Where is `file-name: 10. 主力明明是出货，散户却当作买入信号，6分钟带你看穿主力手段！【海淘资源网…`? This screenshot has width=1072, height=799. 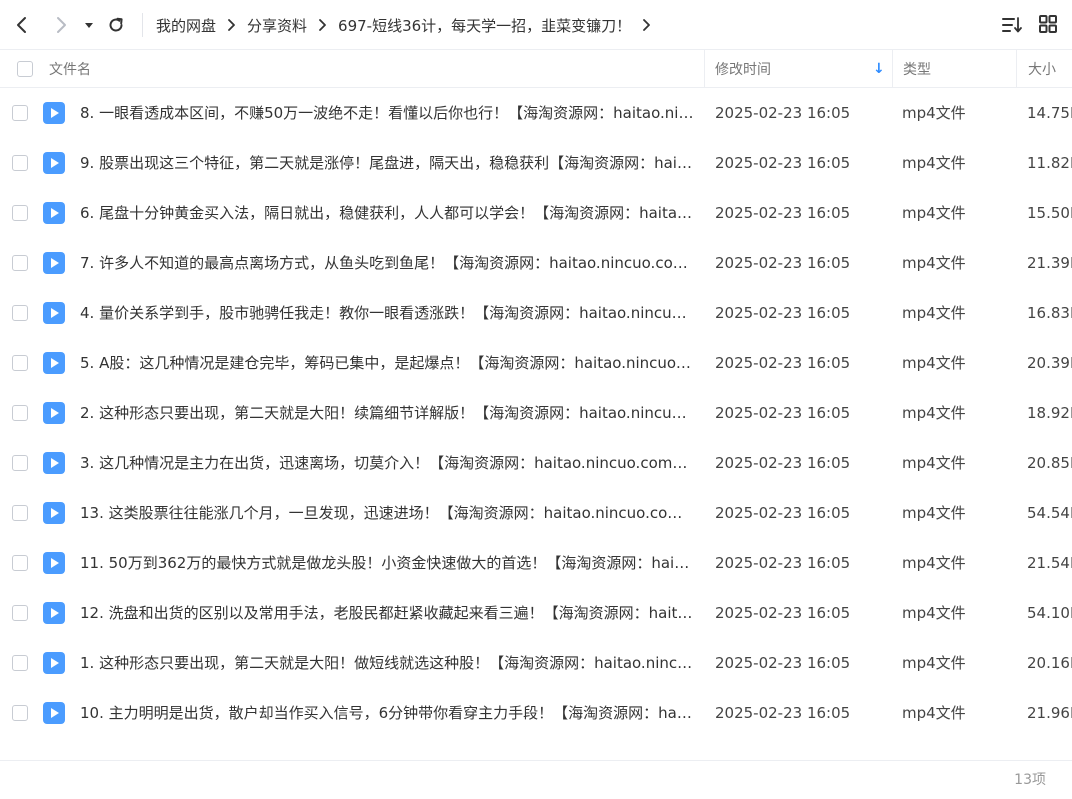
file-name: 10. 主力明明是出货，散户却当作买入信号，6分钟带你看穿主力手段！【海淘资源网… is located at coordinates (387, 713).